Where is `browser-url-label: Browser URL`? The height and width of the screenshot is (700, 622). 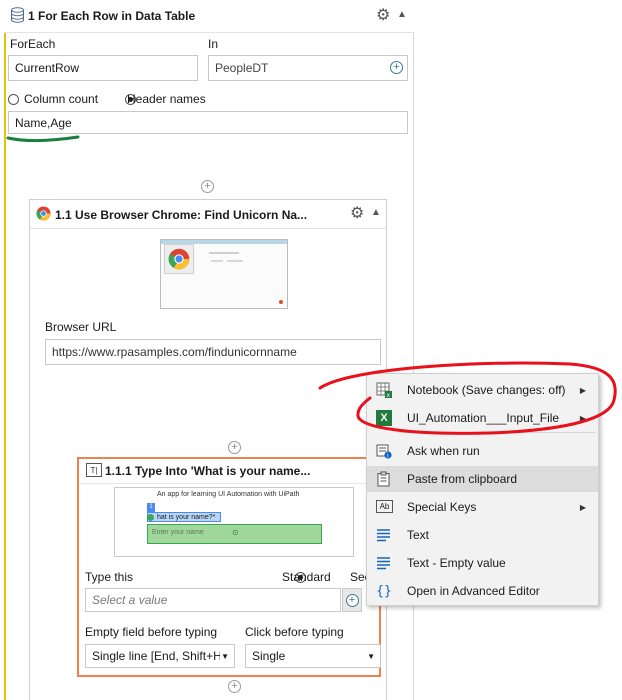
browser-url-label: Browser URL is located at coordinates (81, 327).